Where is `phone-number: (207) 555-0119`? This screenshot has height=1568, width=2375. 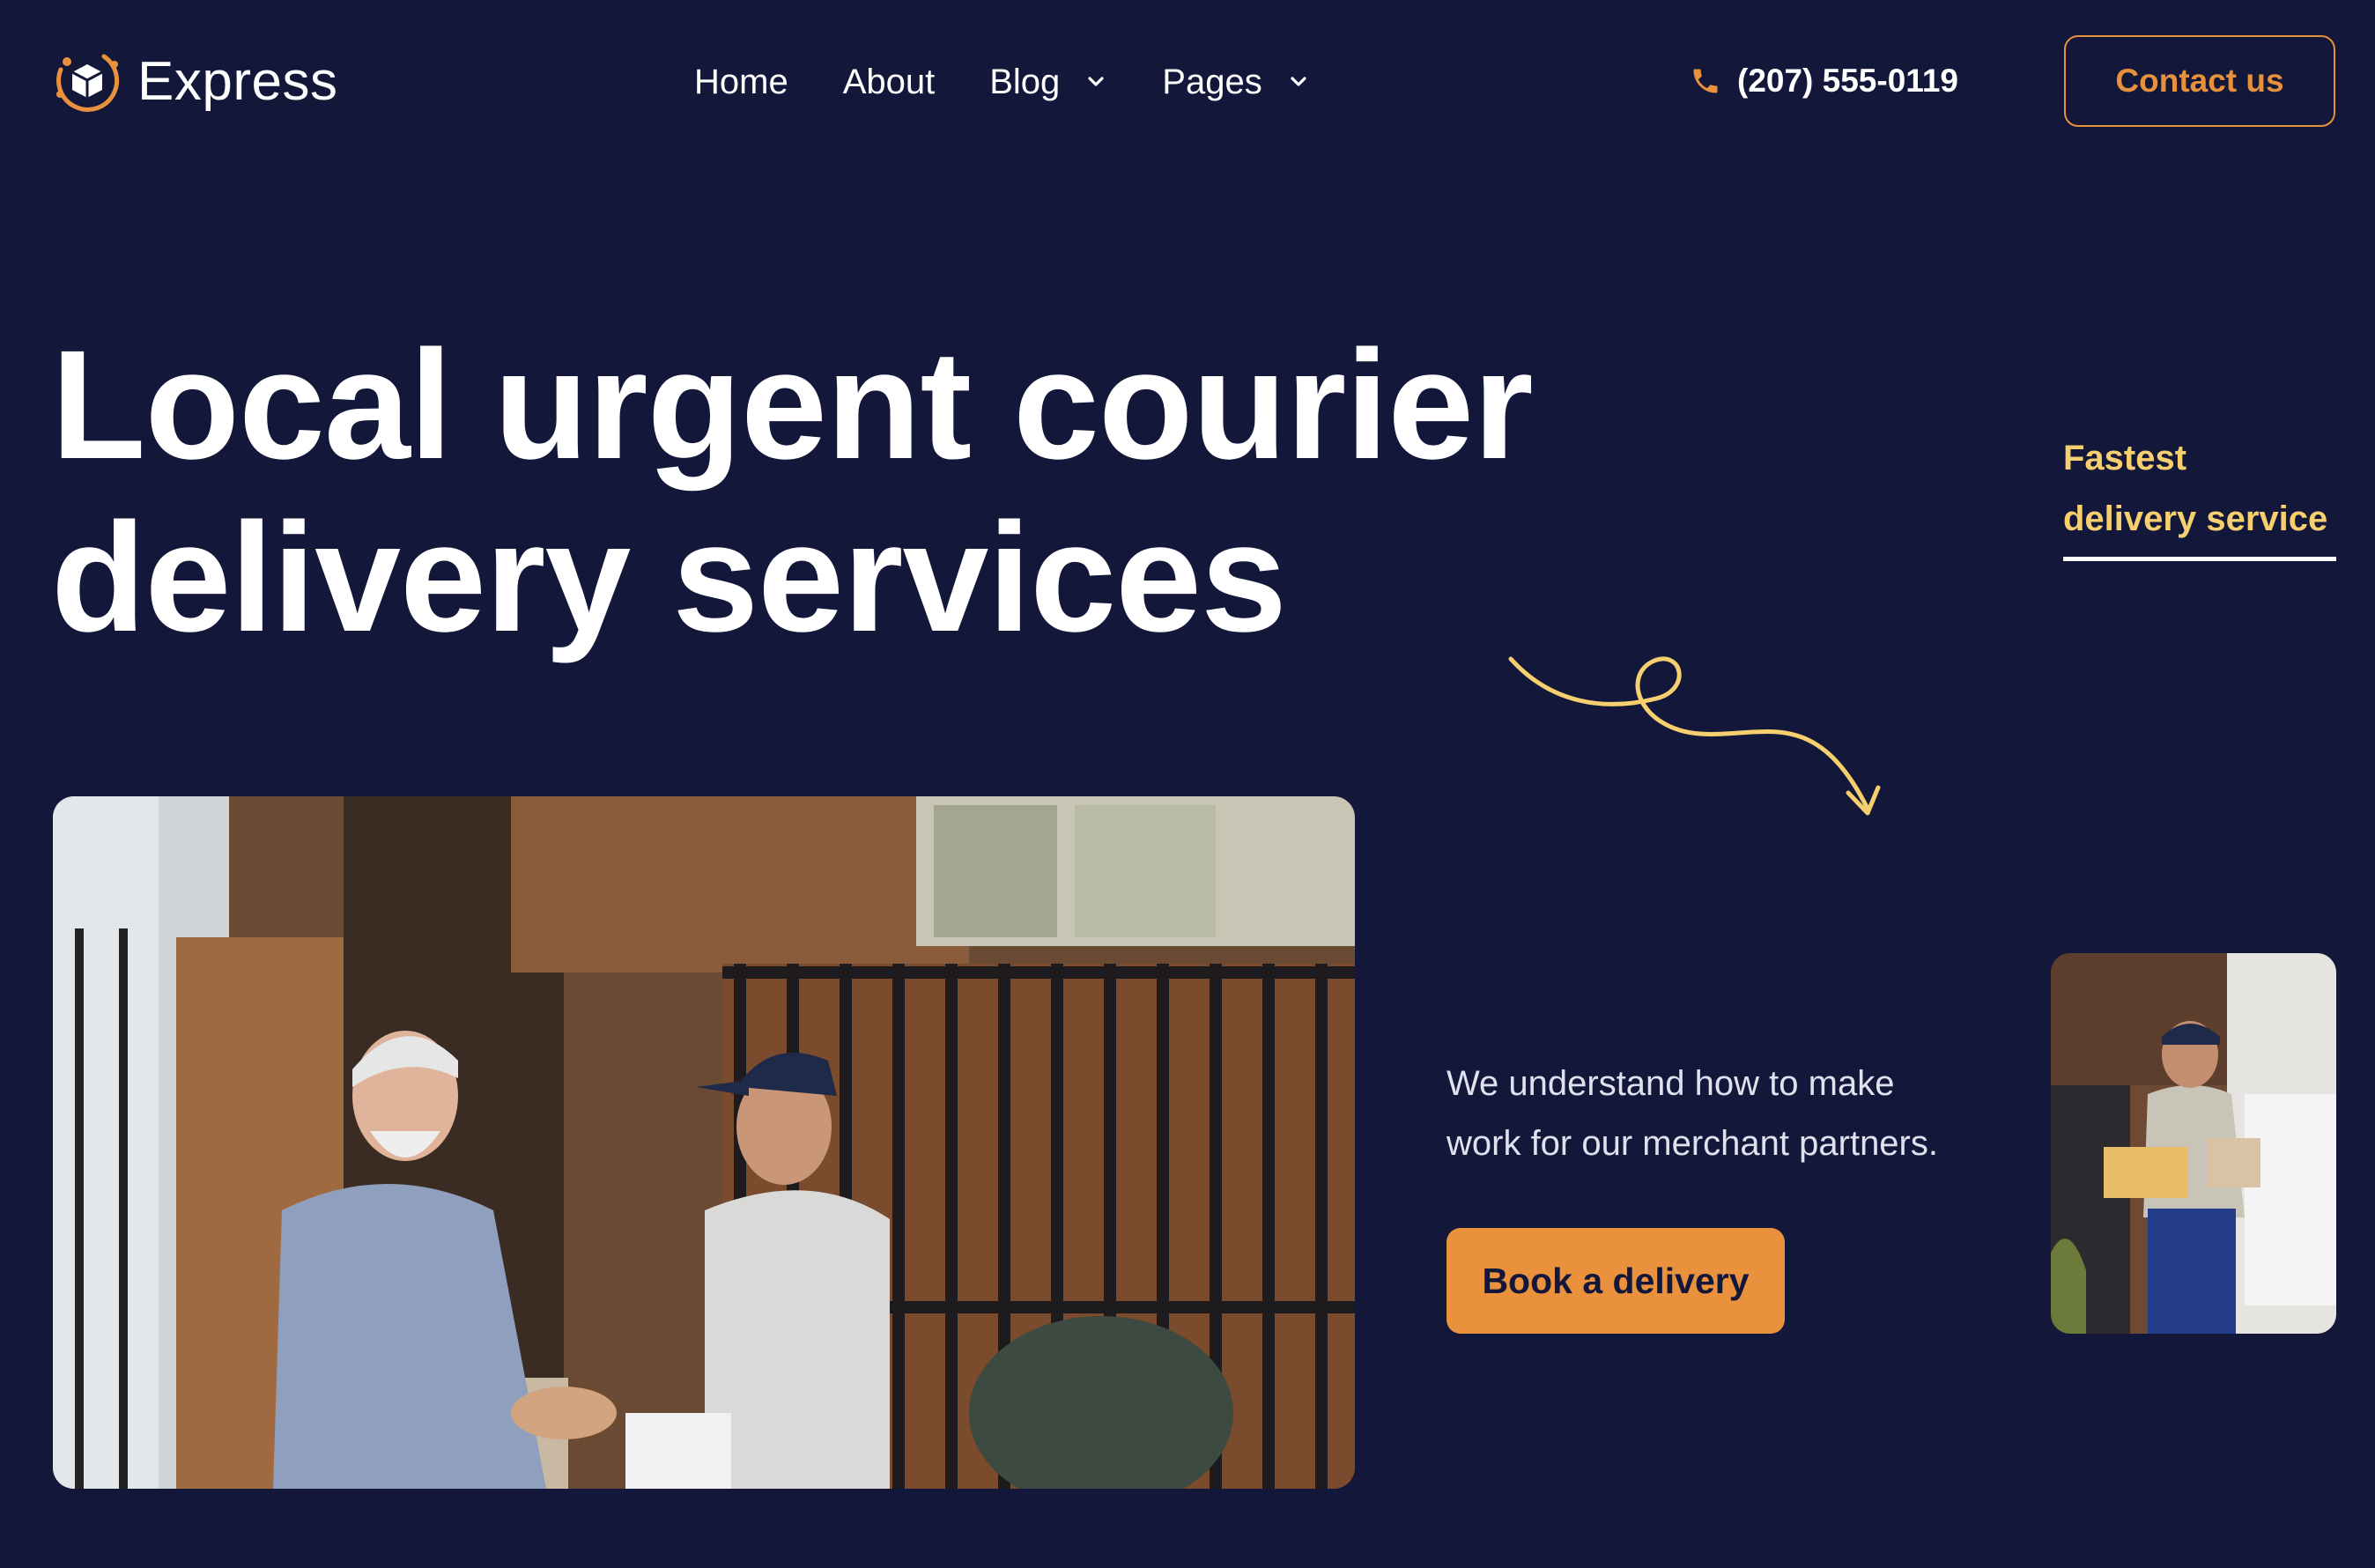
phone-number: (207) 555-0119 is located at coordinates (1847, 81).